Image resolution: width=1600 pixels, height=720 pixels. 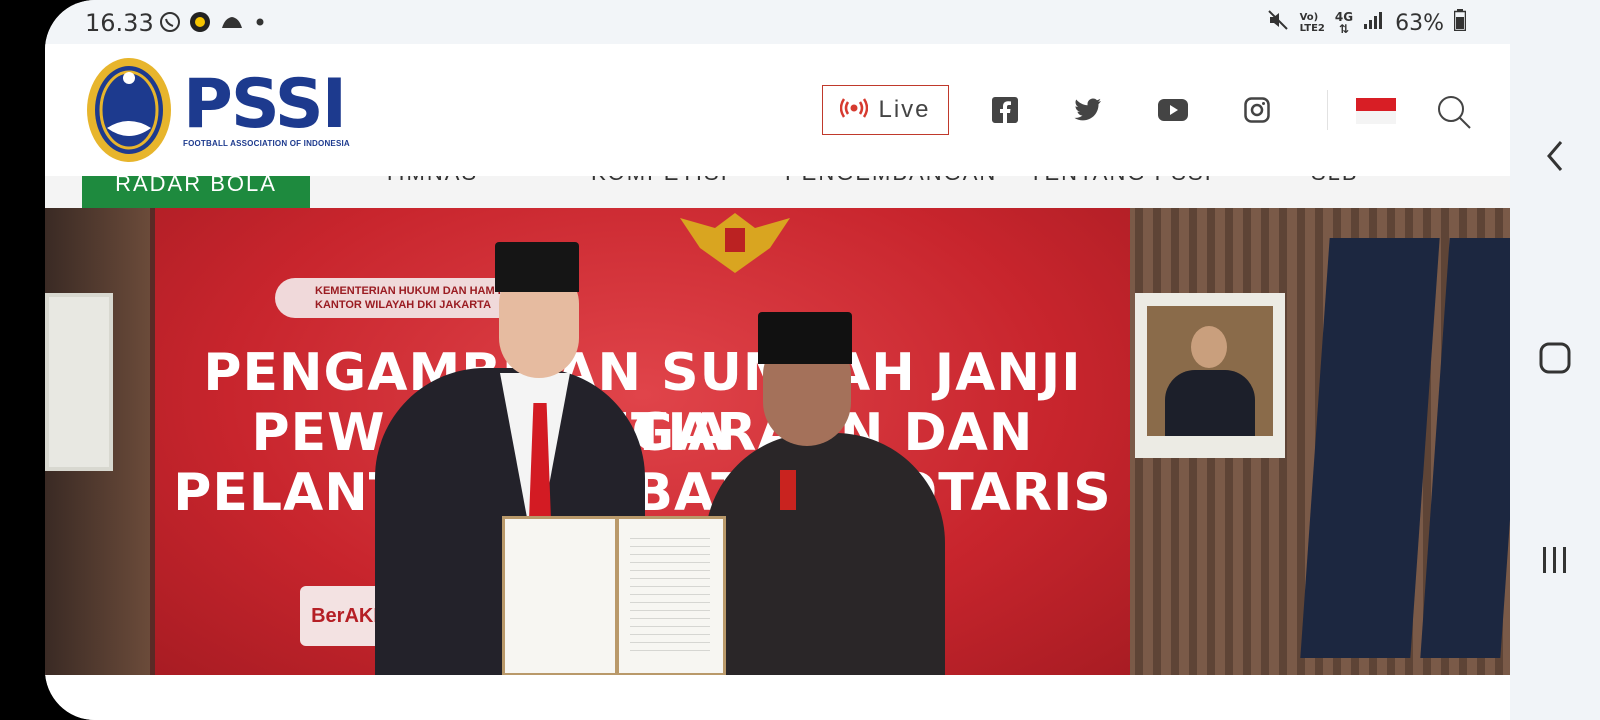 What do you see at coordinates (403, 305) in the screenshot?
I see `banner-ministry-line-2: KANTOR WILAYAH DKI JAKARTA` at bounding box center [403, 305].